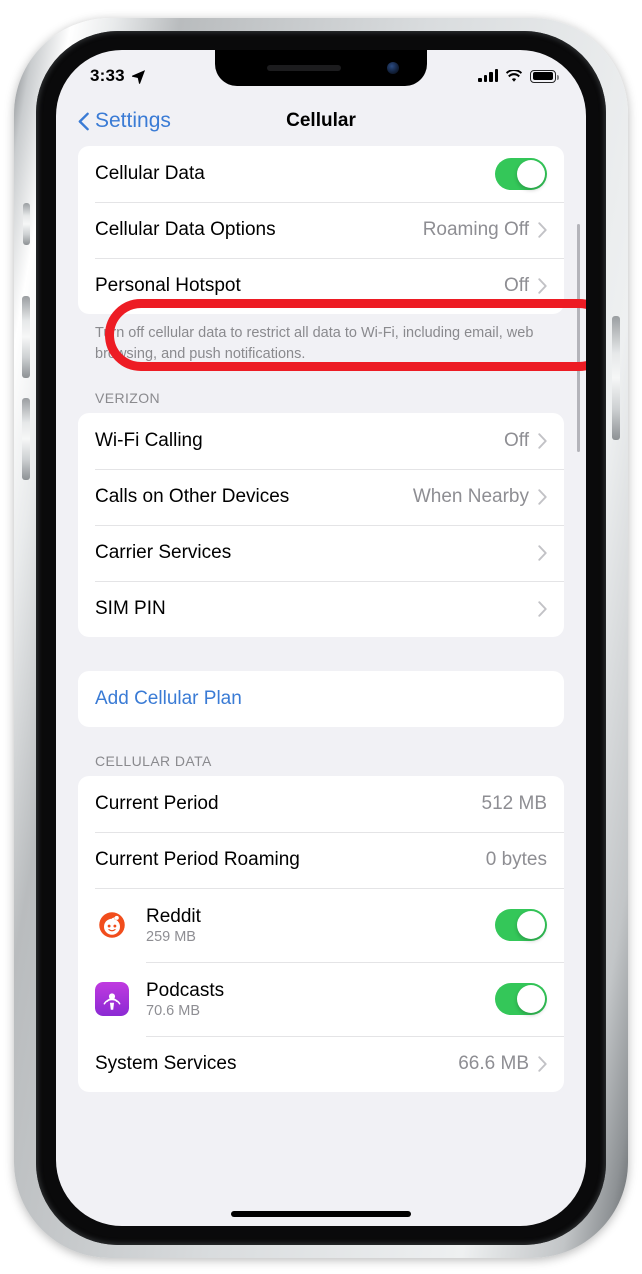 The height and width of the screenshot is (1274, 642). I want to click on battery-icon, so click(544, 76).